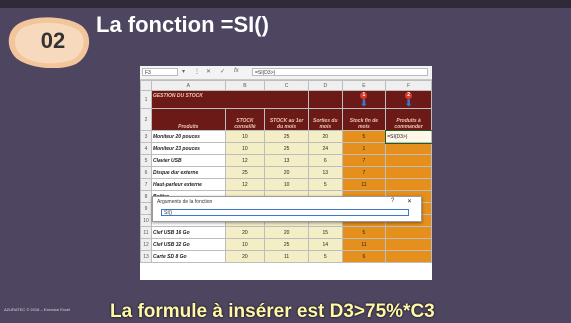 The height and width of the screenshot is (323, 571). What do you see at coordinates (286, 85) in the screenshot?
I see `column-header: C` at bounding box center [286, 85].